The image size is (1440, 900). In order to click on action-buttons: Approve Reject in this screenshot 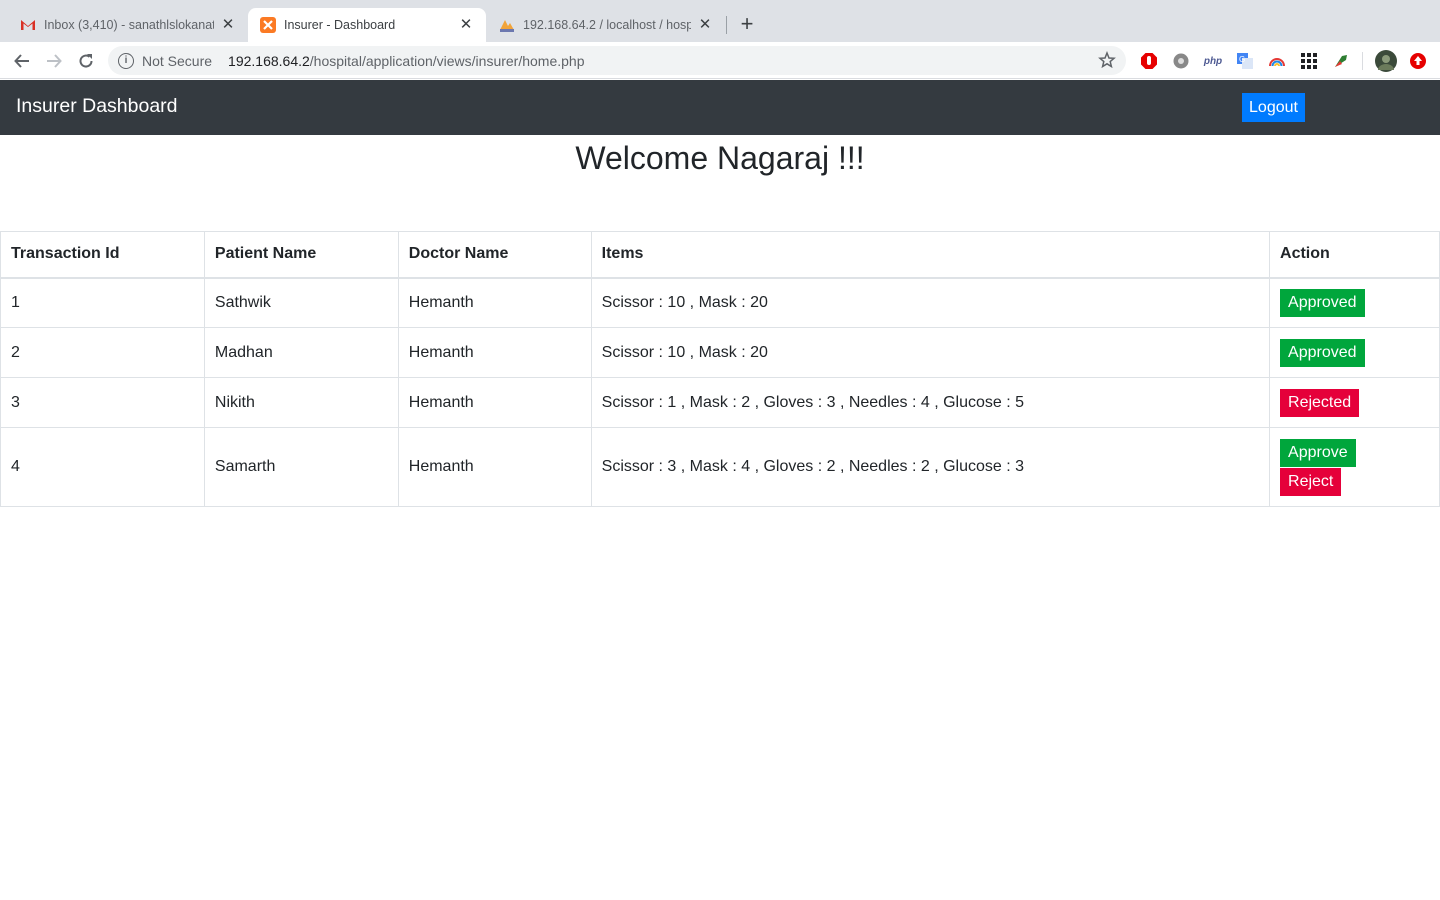, I will do `click(1354, 467)`.